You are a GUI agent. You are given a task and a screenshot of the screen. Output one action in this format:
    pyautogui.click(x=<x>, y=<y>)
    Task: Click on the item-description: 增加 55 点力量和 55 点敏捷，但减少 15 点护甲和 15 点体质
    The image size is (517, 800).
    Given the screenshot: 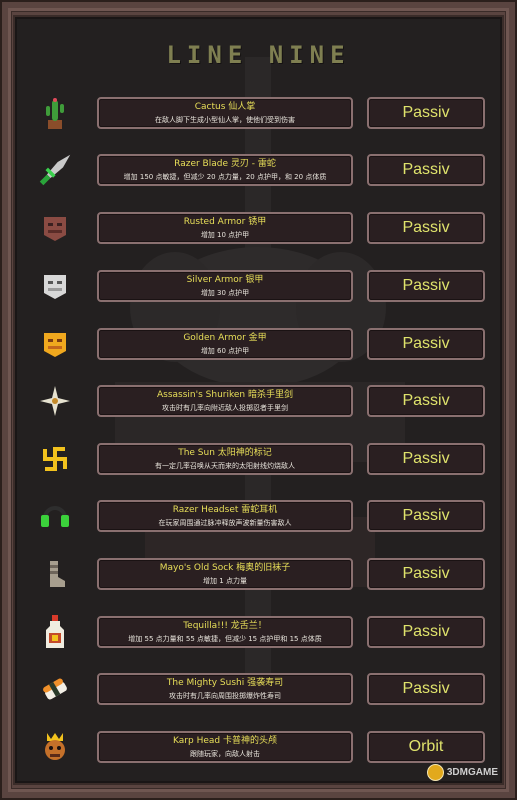 What is the action you would take?
    pyautogui.click(x=225, y=639)
    